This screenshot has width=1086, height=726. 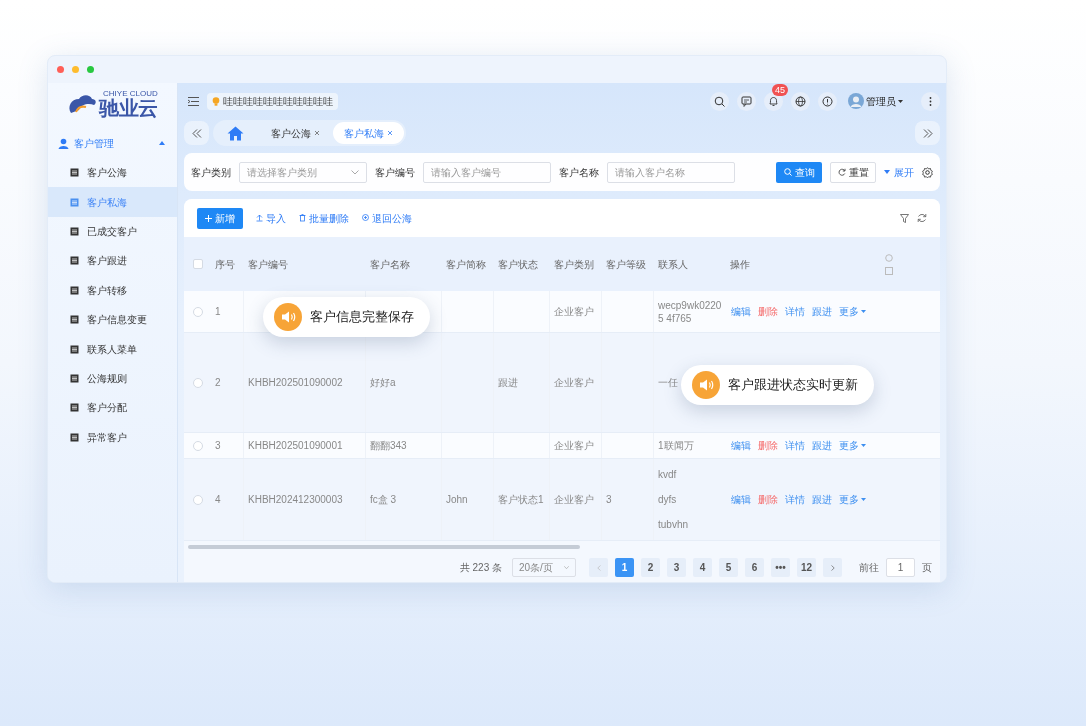 What do you see at coordinates (82, 104) in the screenshot?
I see `cloud-logo-icon` at bounding box center [82, 104].